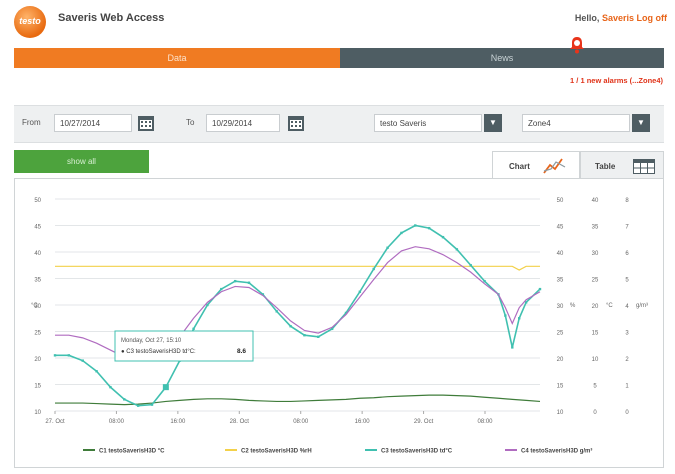 This screenshot has width=675, height=474. I want to click on y-tick-label-right1: 40, so click(595, 201).